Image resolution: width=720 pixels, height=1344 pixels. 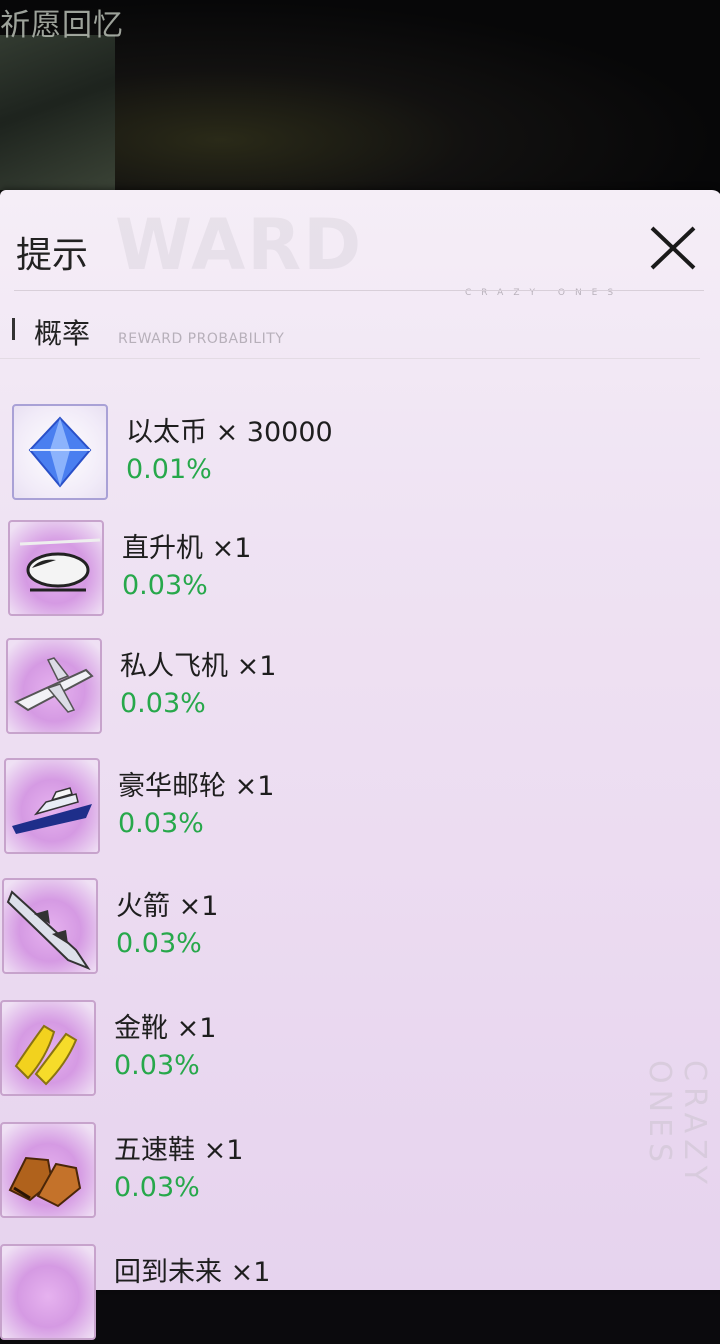 I want to click on reward-item: 豪华邮轮 ×1 0.03%, so click(x=304, y=808).